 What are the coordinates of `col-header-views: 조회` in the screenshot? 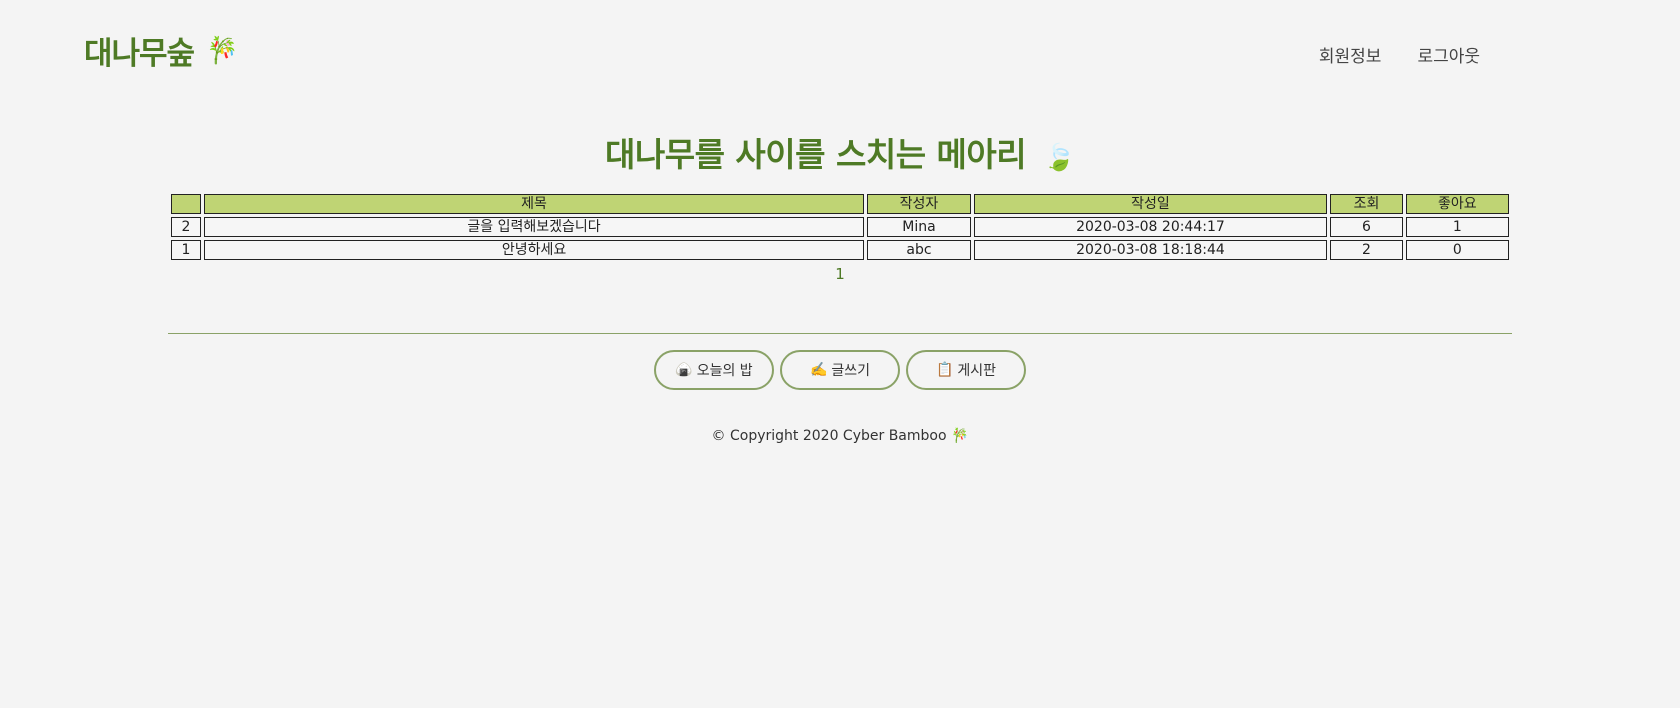 It's located at (1366, 204).